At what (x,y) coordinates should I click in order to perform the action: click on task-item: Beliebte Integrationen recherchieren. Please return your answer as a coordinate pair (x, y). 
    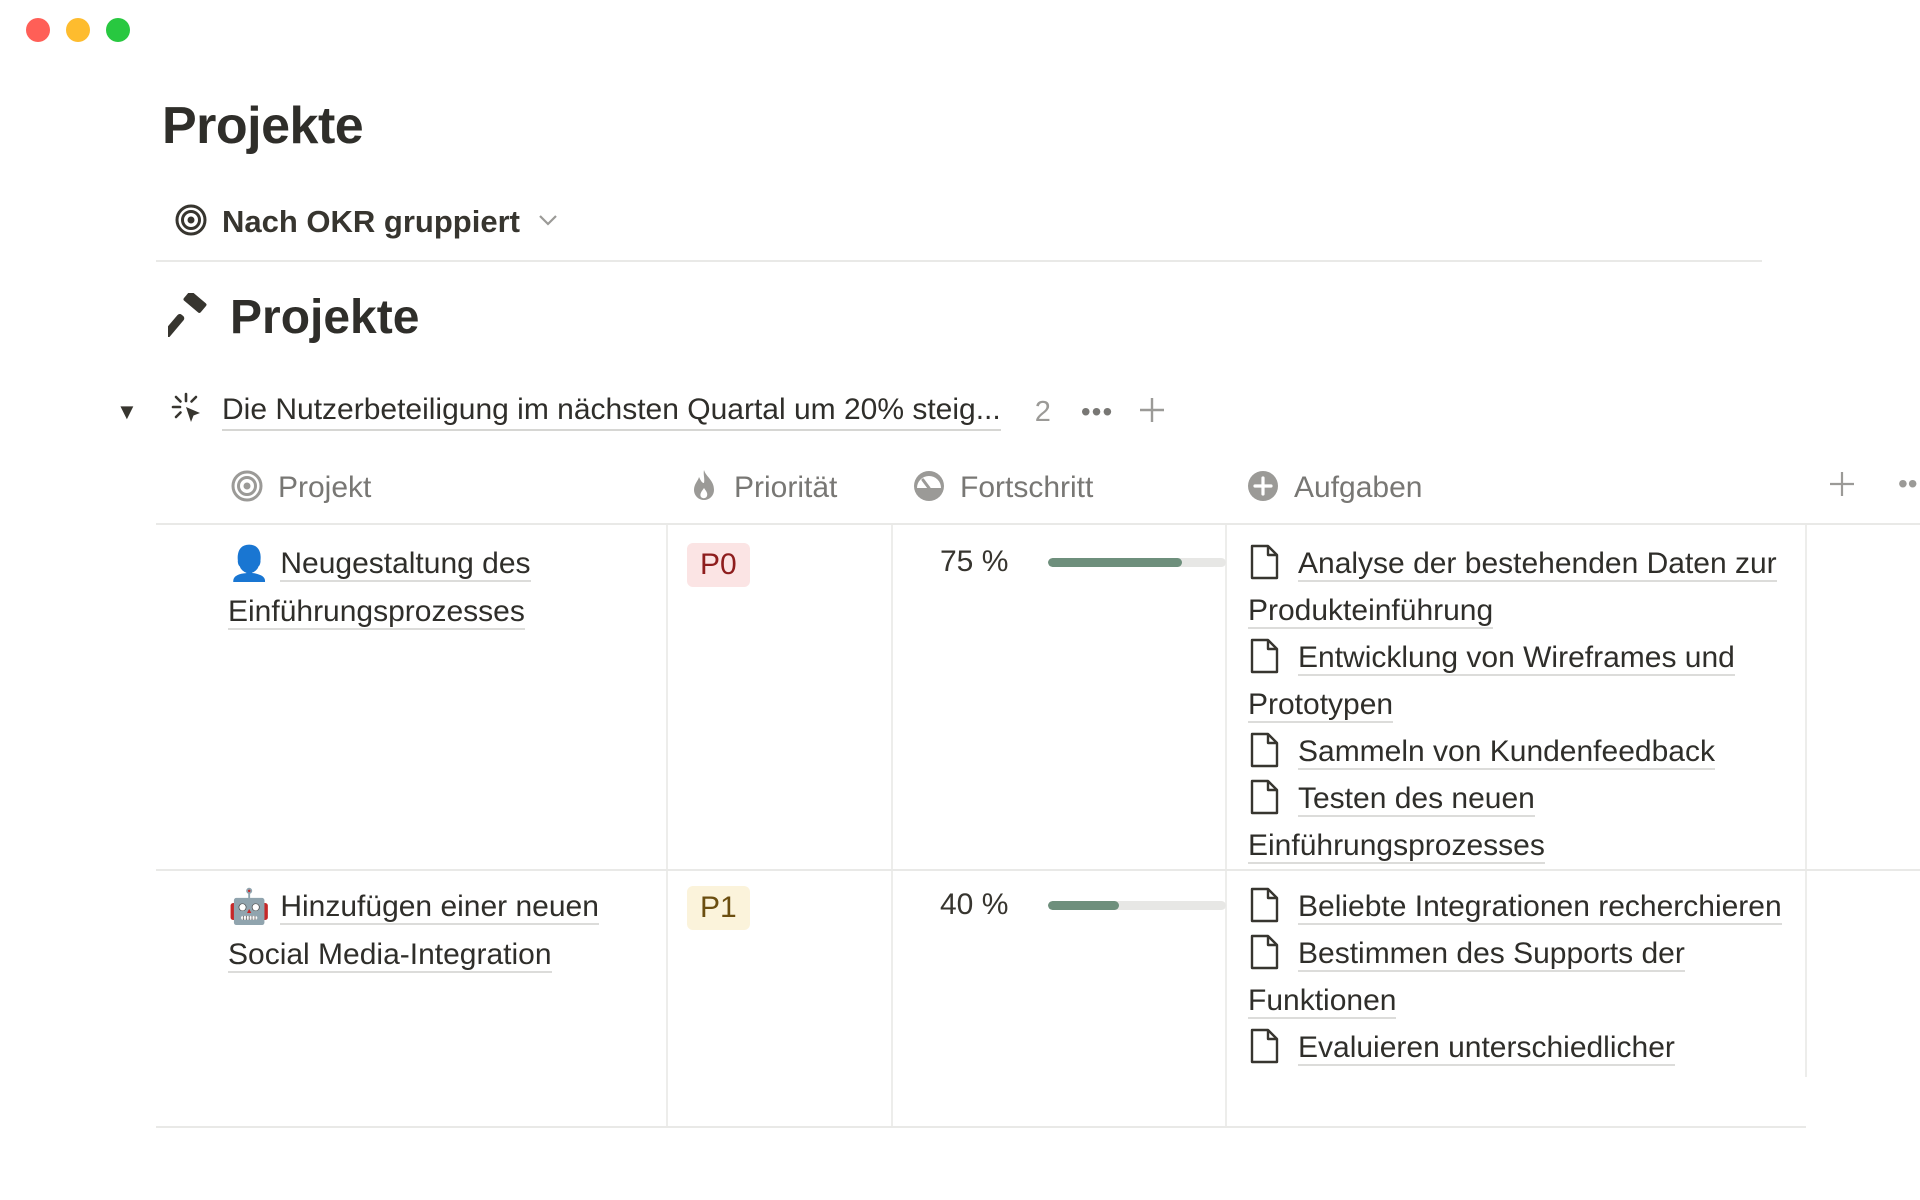
    Looking at the image, I should click on (1533, 906).